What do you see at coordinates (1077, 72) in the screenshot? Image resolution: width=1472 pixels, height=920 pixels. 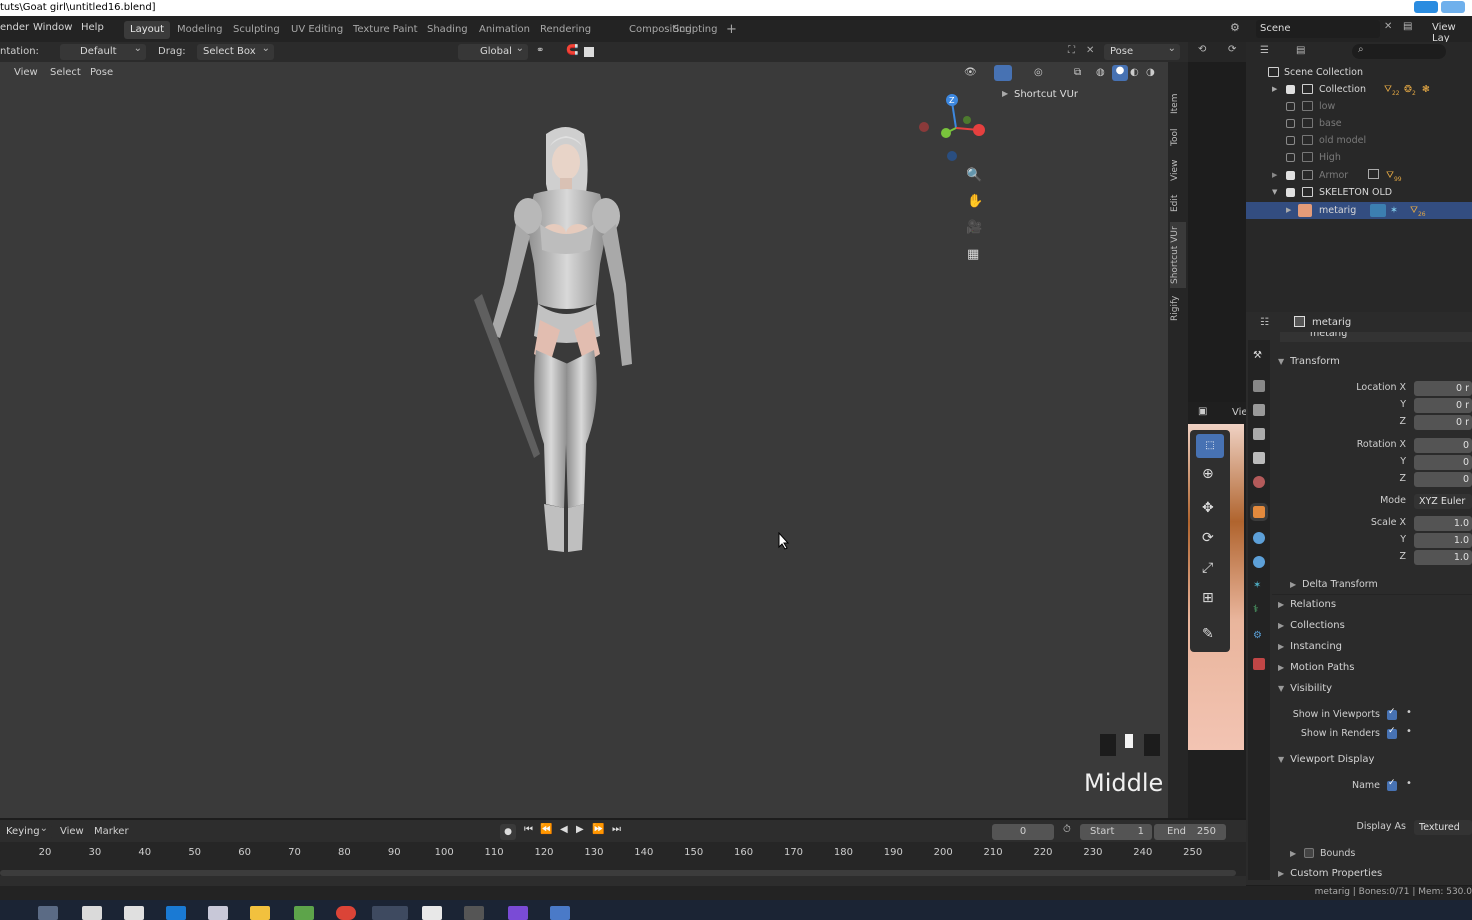 I see `xray-icon: ⧉` at bounding box center [1077, 72].